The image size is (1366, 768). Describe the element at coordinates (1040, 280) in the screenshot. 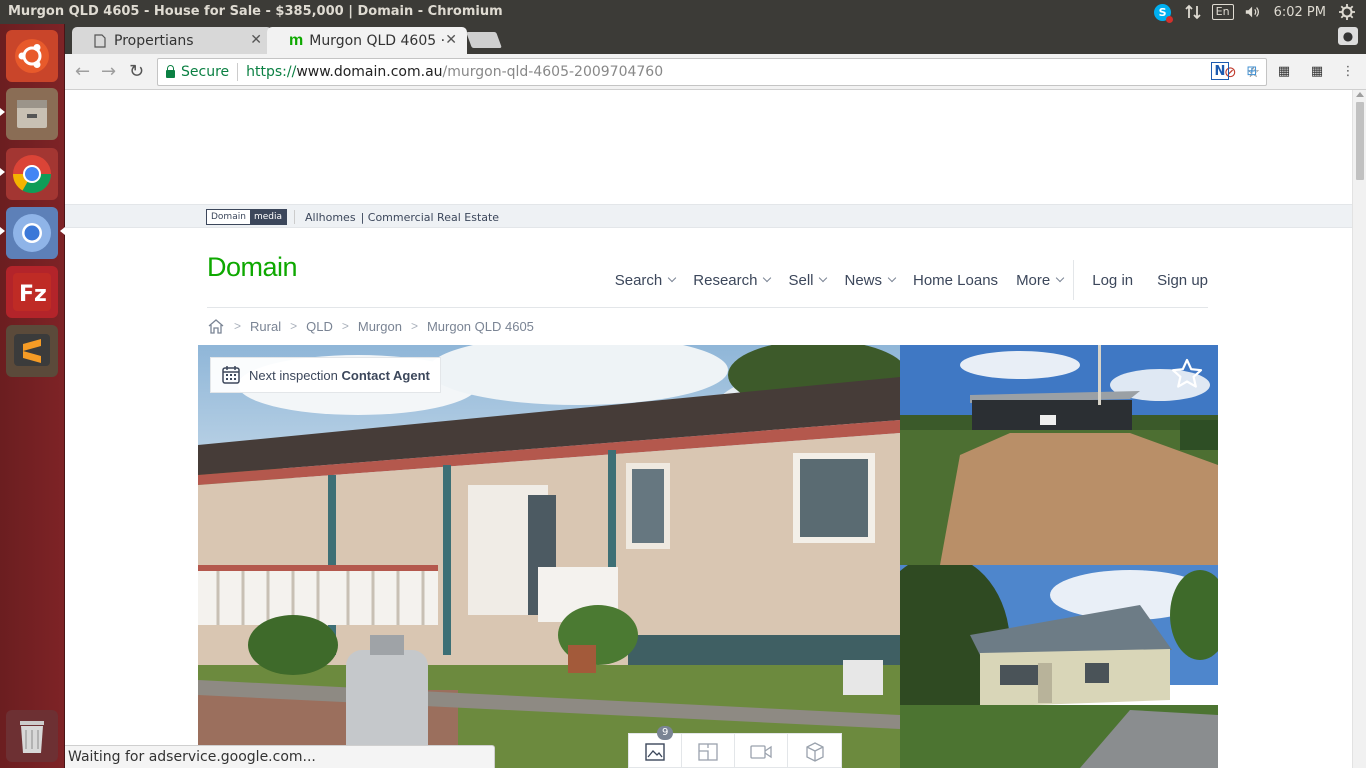

I see `nav-more: More` at that location.